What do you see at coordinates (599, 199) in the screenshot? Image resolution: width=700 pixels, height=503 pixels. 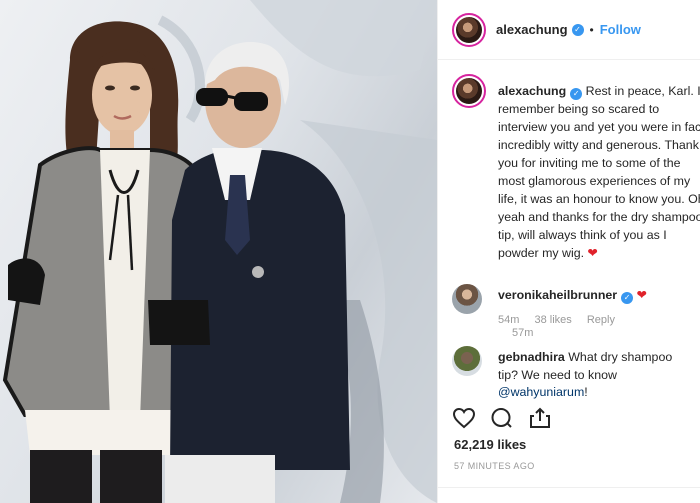 I see `caption-line: life, it was an honour to know you. Oh` at bounding box center [599, 199].